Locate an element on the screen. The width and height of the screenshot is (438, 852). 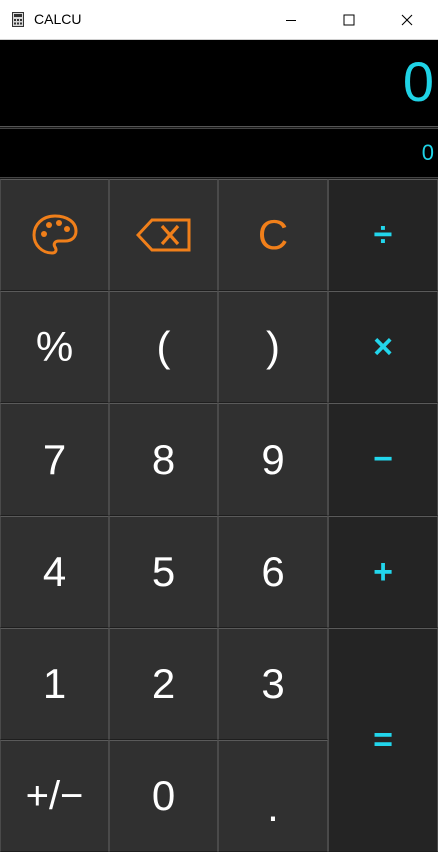
result-value: 0 is located at coordinates (418, 81).